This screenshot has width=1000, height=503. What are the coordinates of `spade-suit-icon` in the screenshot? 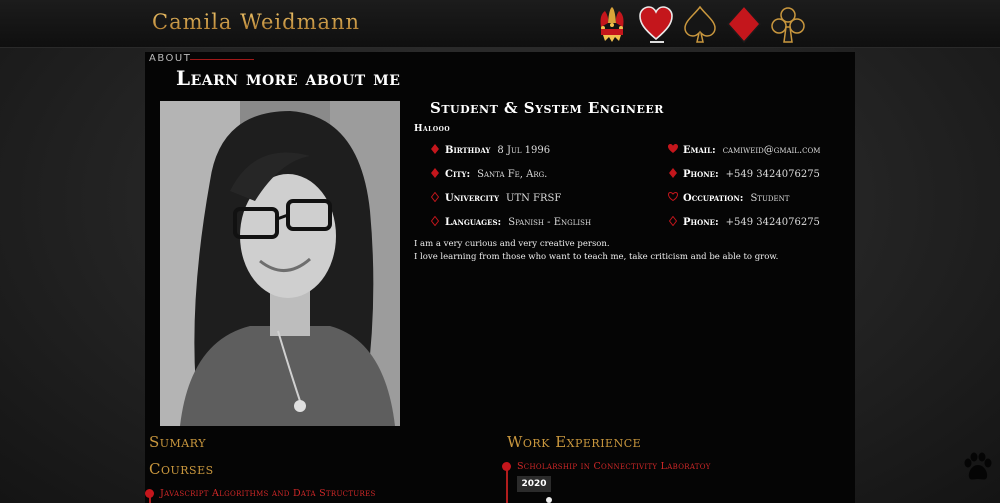 It's located at (700, 24).